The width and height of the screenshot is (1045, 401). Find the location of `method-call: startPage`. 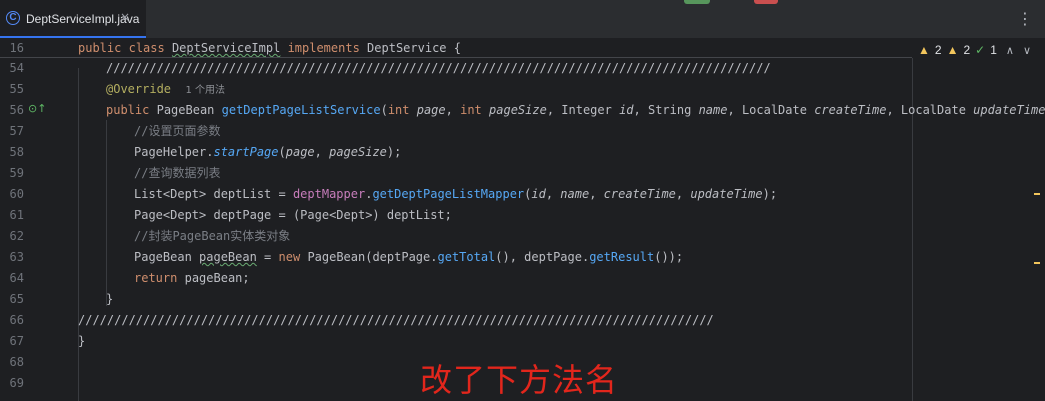

method-call: startPage is located at coordinates (246, 152).